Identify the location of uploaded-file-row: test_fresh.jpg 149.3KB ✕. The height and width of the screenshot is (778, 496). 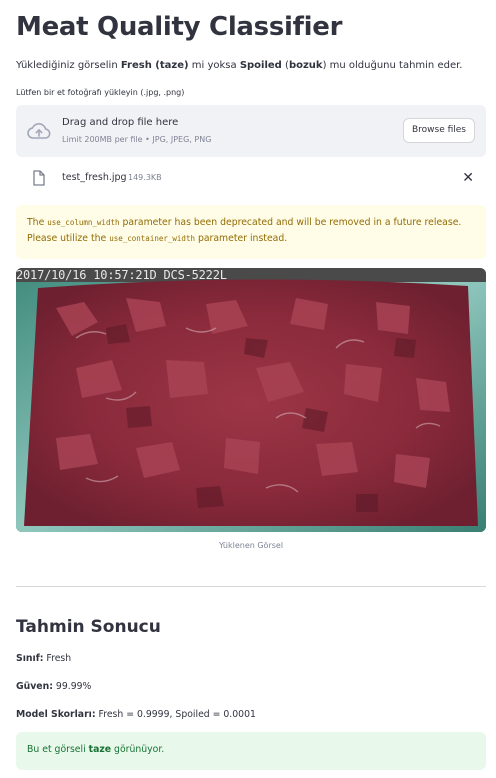
(251, 178).